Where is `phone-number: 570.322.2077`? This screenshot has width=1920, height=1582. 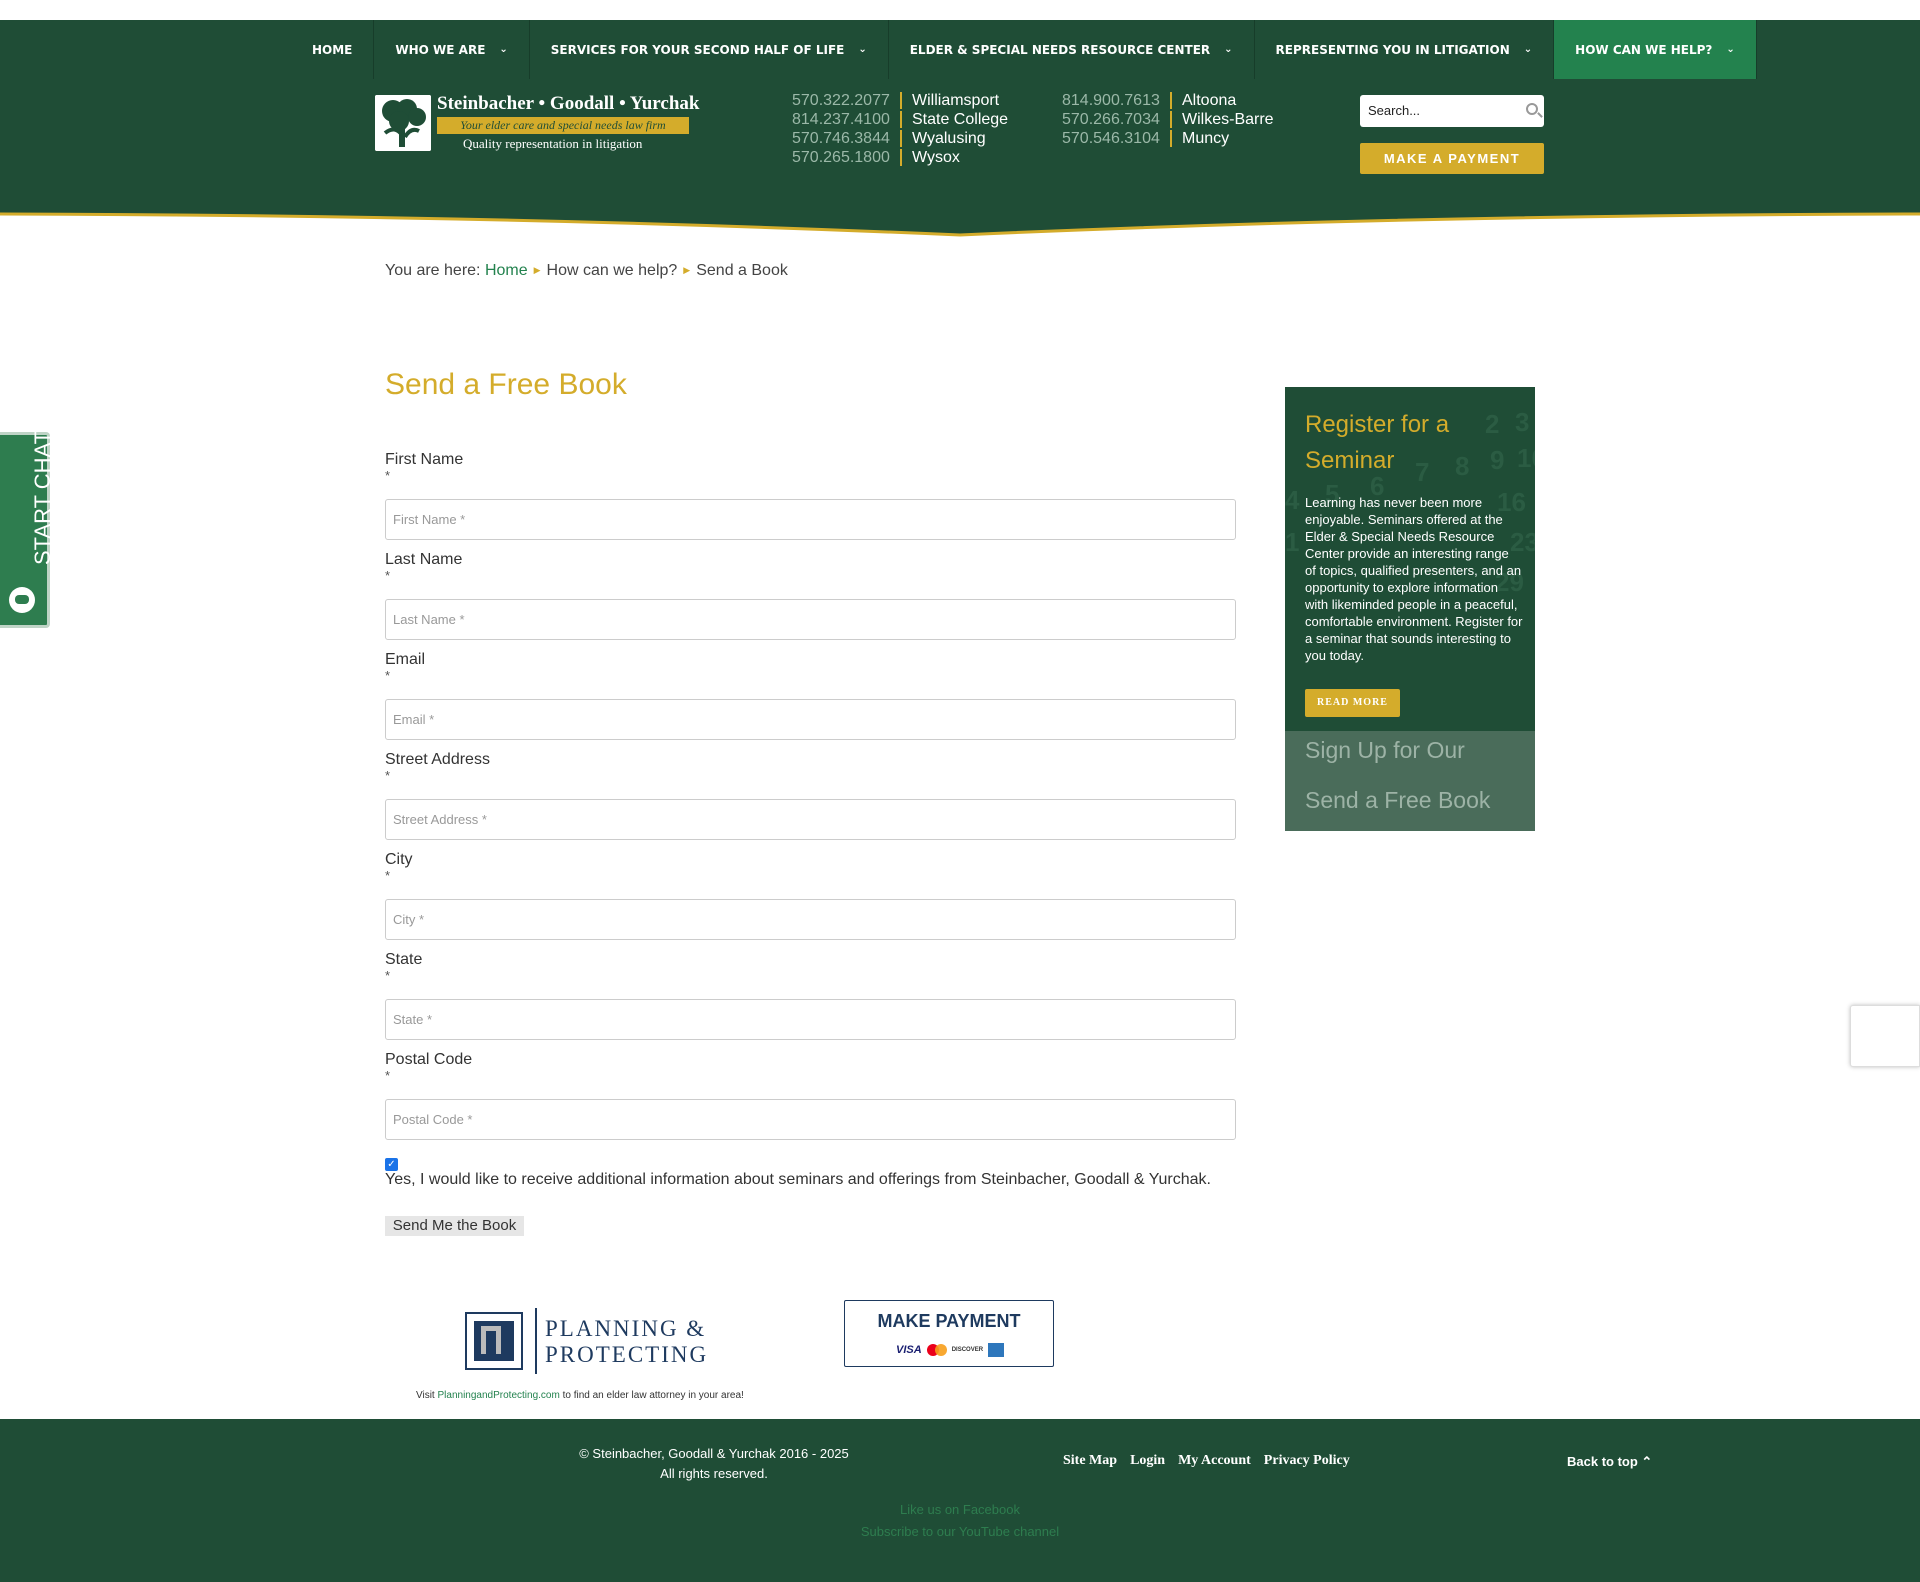
phone-number: 570.322.2077 is located at coordinates (846, 100).